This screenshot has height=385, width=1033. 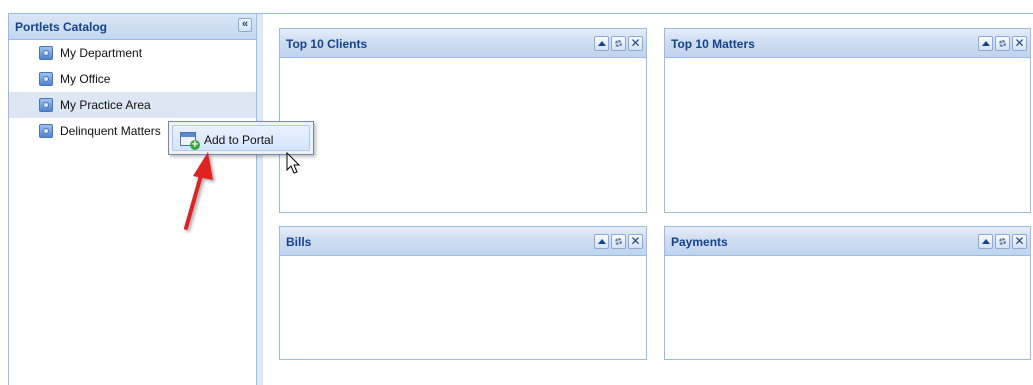 What do you see at coordinates (110, 131) in the screenshot?
I see `catalog-item-label: Delinquent Matters` at bounding box center [110, 131].